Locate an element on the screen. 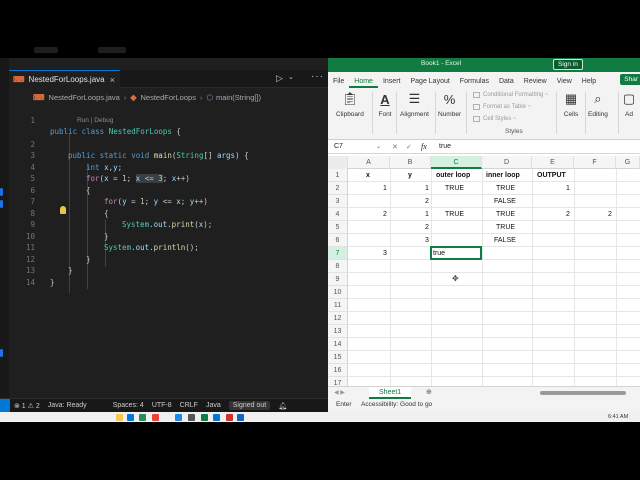 The image size is (640, 480). tab-file: File is located at coordinates (338, 83).